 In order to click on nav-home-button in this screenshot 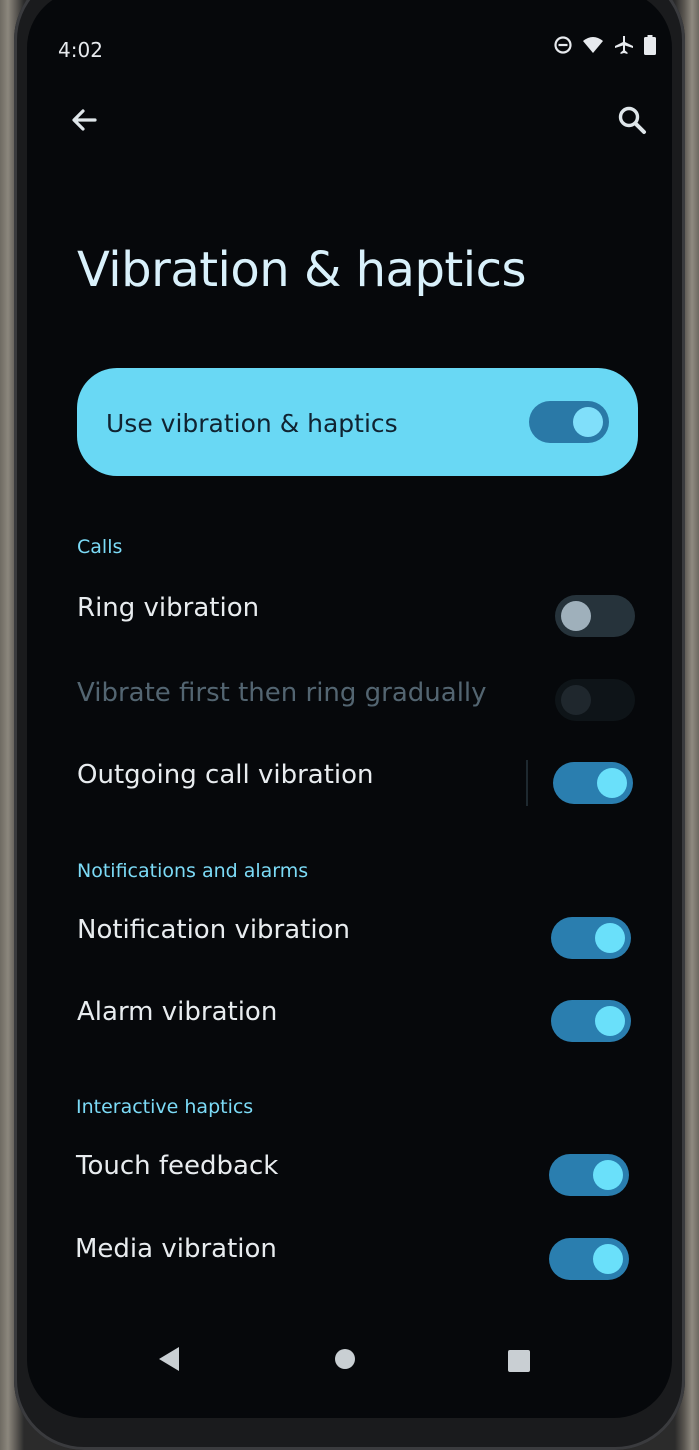, I will do `click(345, 1361)`.